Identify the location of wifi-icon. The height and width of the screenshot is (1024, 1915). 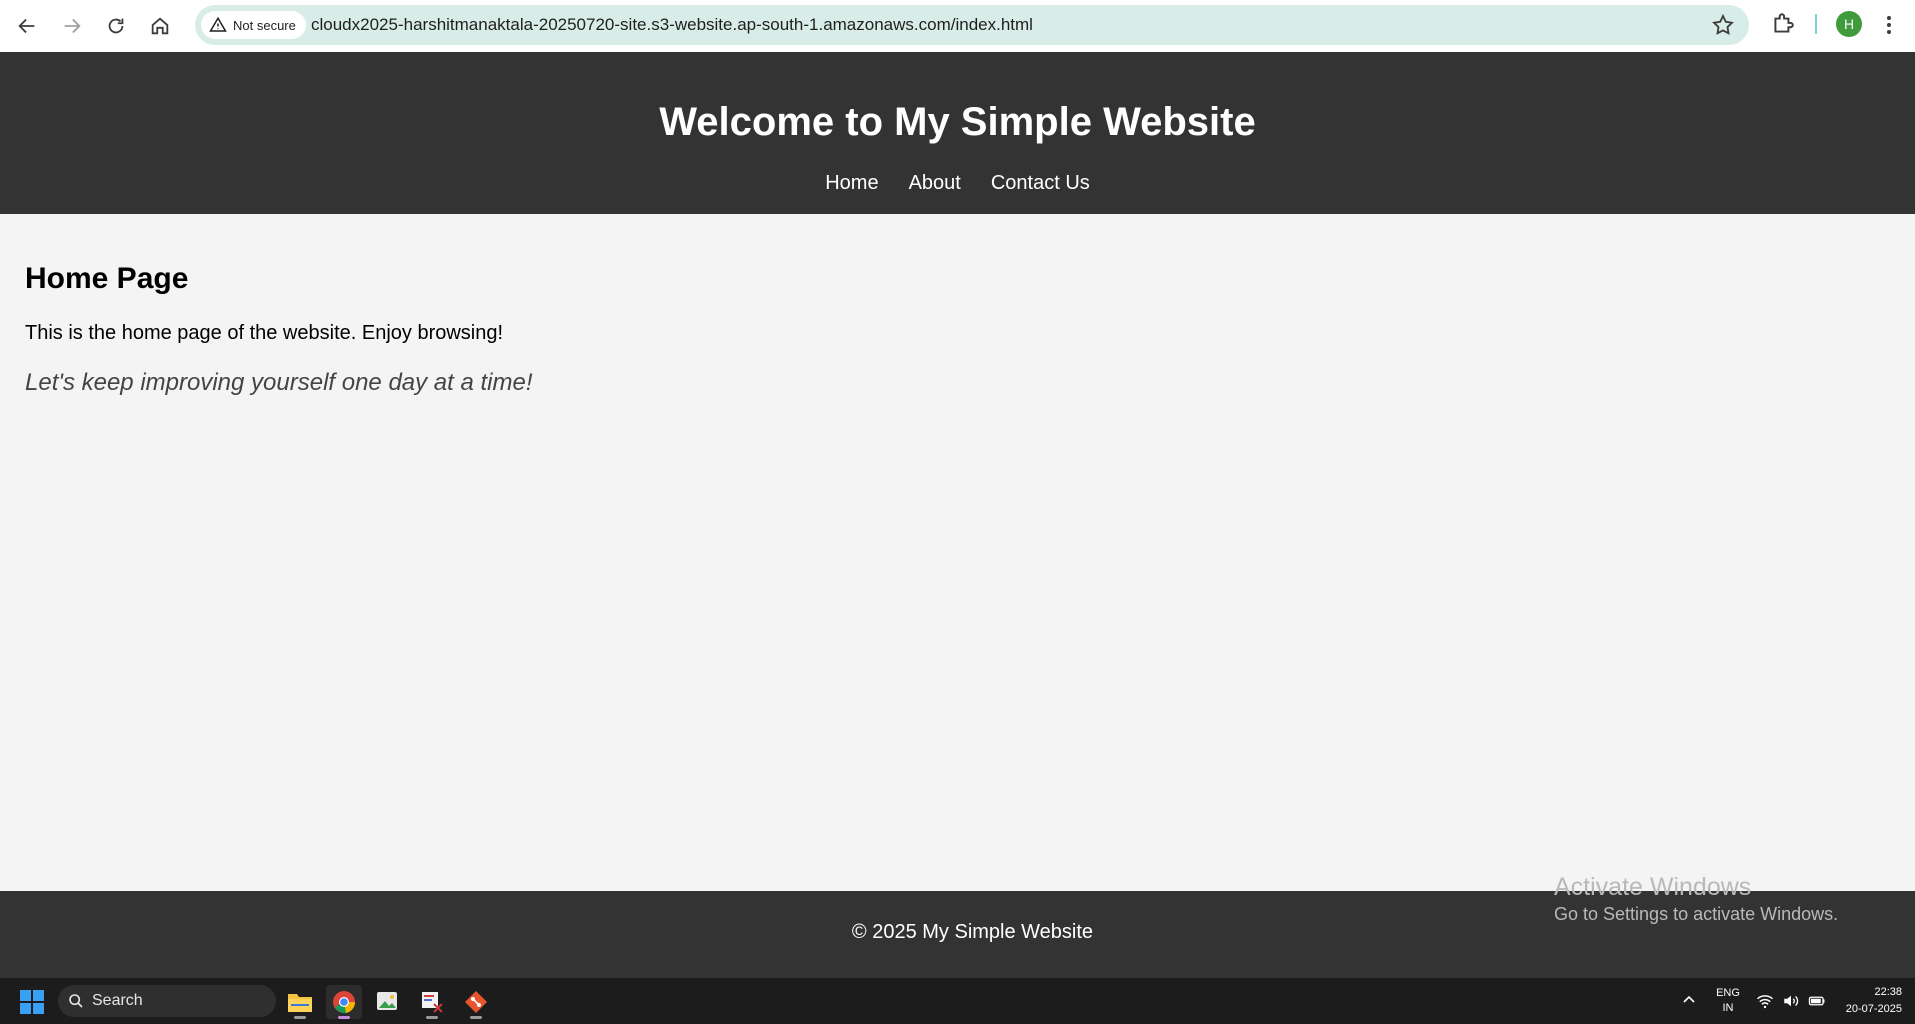
(1765, 1002).